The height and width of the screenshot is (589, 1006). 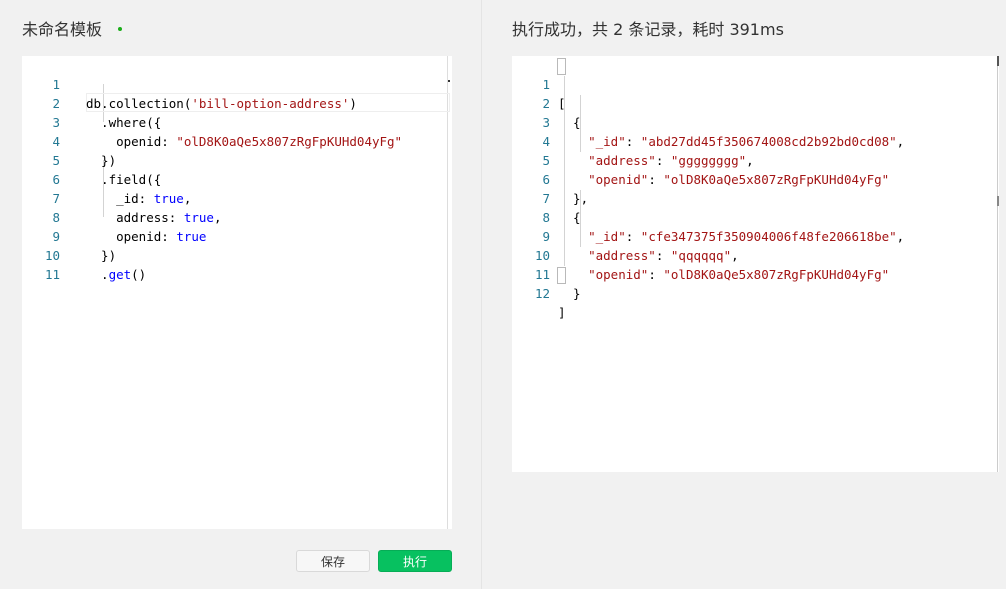 What do you see at coordinates (237, 178) in the screenshot?
I see `code-line: 6 _id: true,` at bounding box center [237, 178].